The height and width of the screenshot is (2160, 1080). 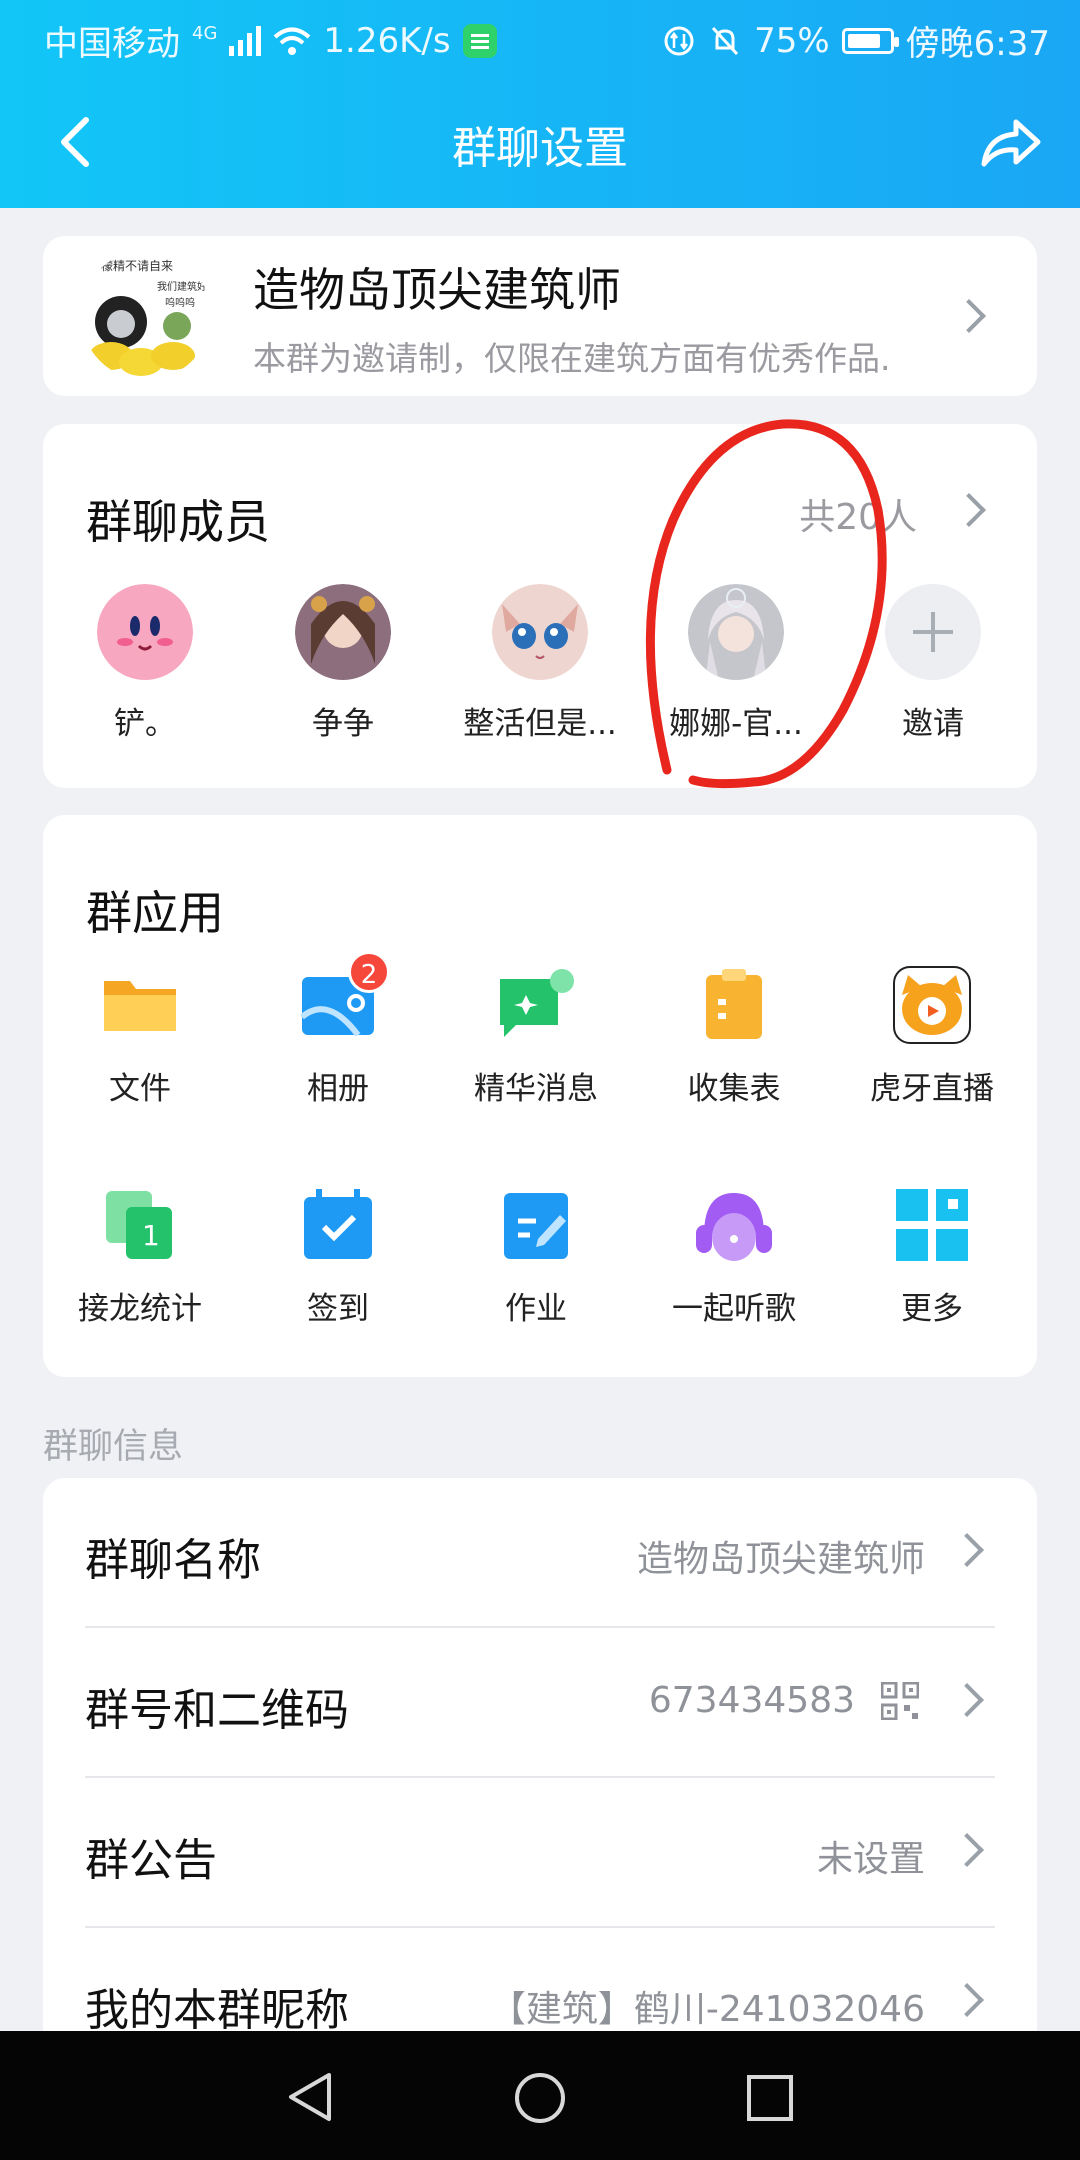 What do you see at coordinates (151, 1860) in the screenshot?
I see `row-label: 群公告` at bounding box center [151, 1860].